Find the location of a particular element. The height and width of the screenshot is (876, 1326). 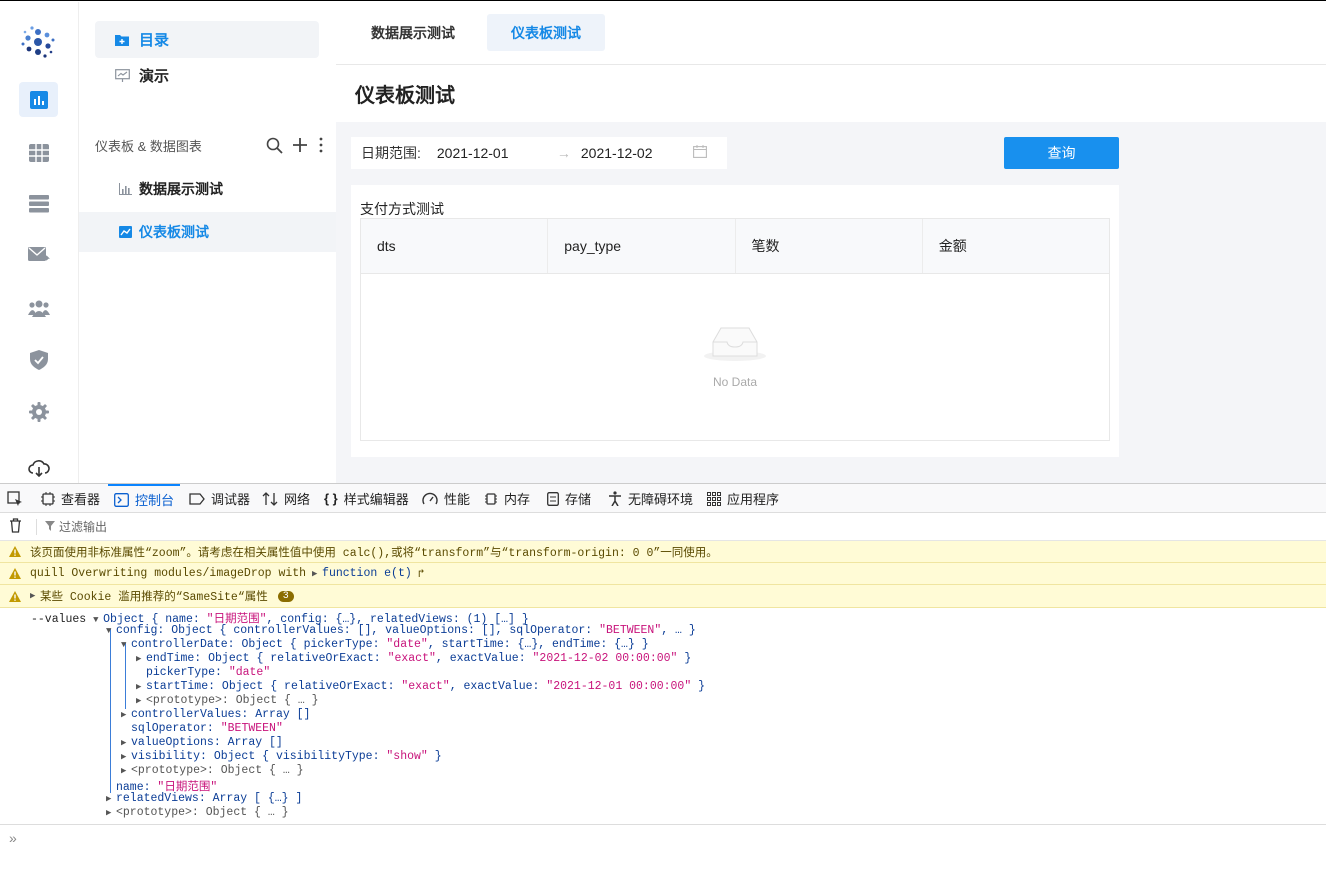

element-picker-icon is located at coordinates (15, 498).